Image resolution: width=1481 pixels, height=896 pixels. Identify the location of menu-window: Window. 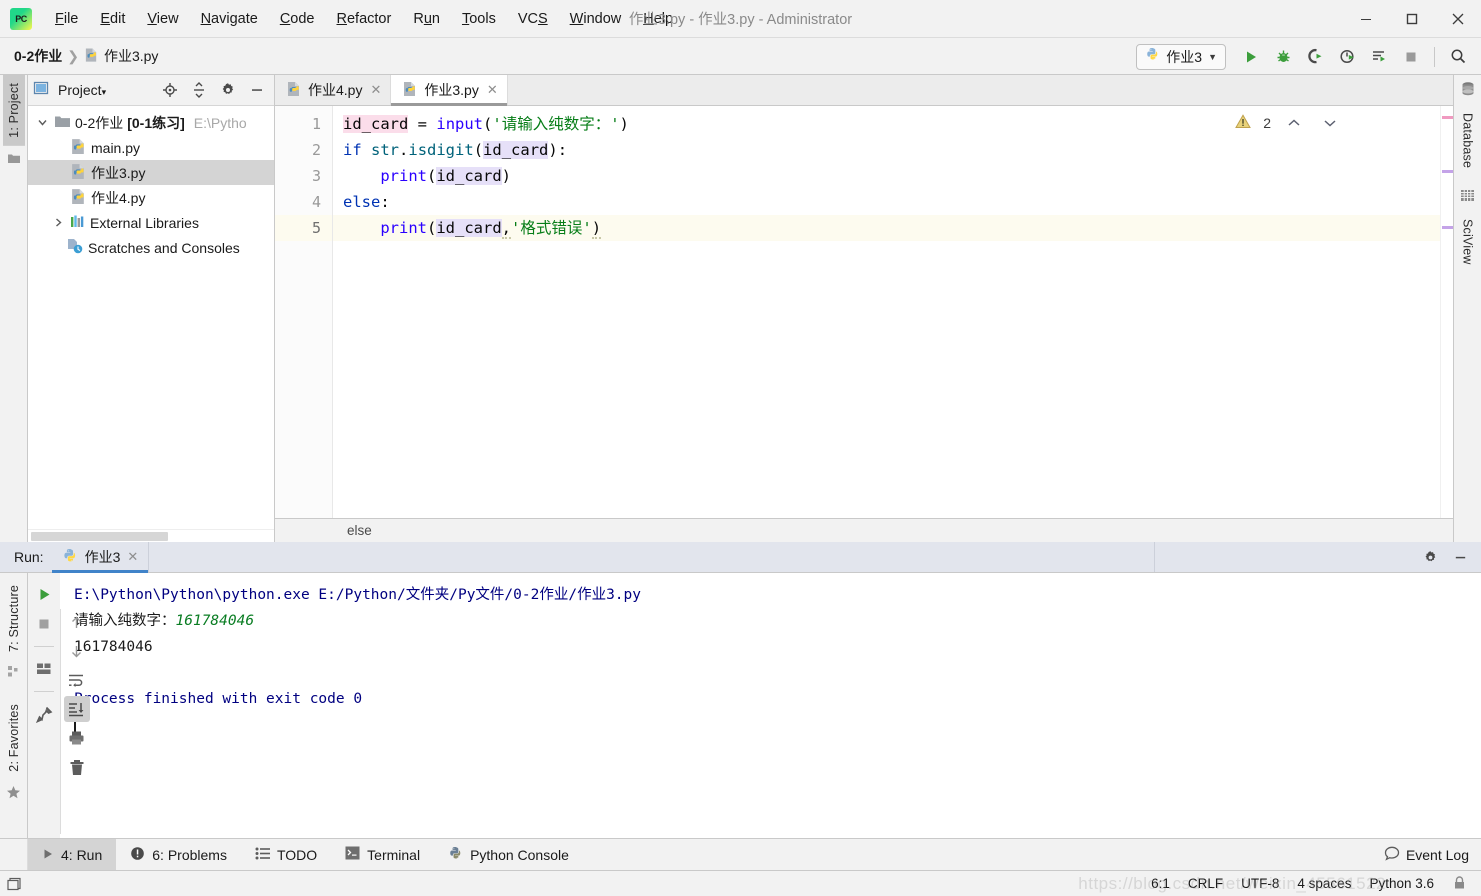
(596, 19).